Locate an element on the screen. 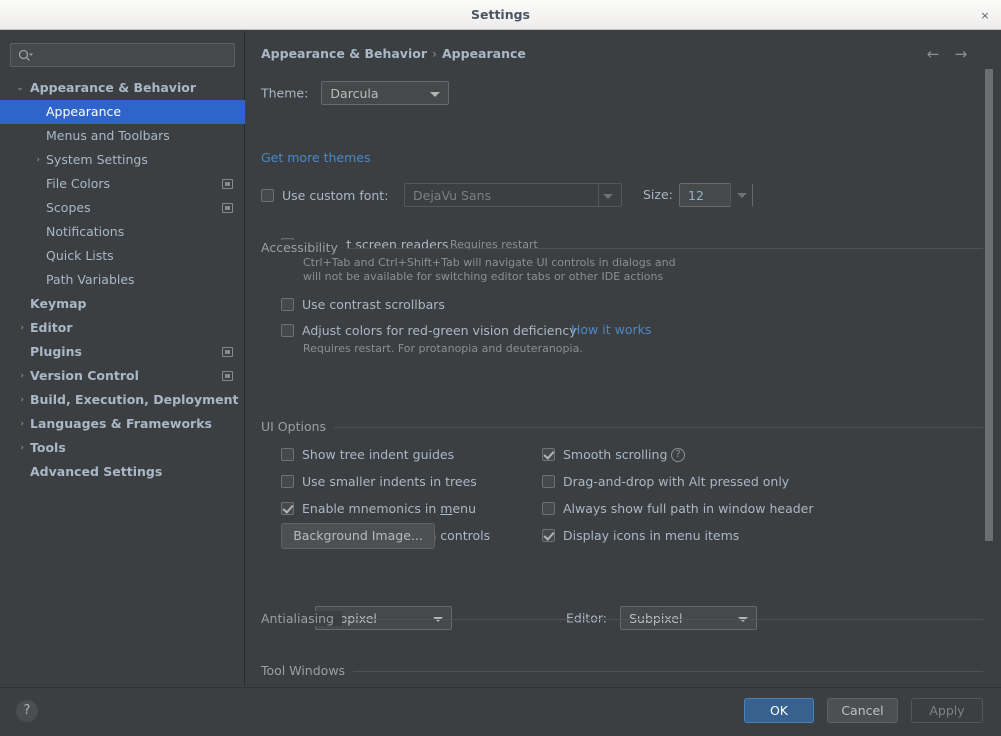  sidebar-item-advanced-settings: Advanced Settings is located at coordinates (122, 472).